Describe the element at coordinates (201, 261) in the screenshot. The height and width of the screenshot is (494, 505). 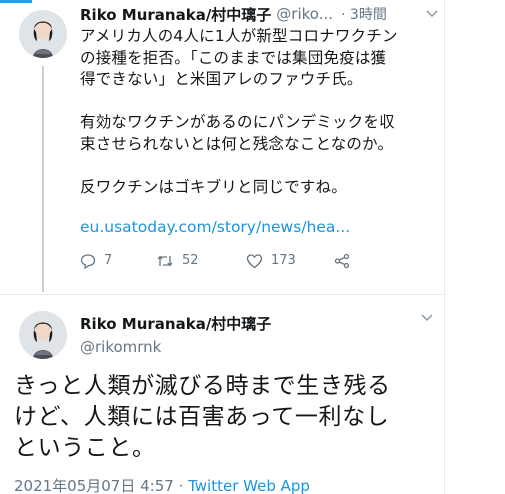
I see `retweet-button: 52` at that location.